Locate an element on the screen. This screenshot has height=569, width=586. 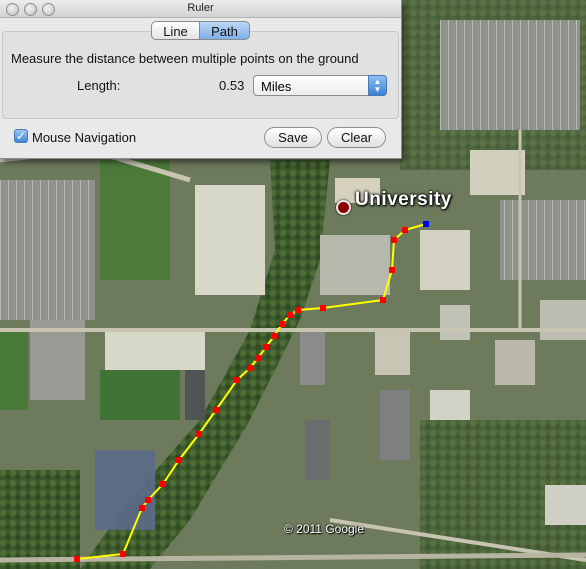
unit-select-value: Miles is located at coordinates (276, 86).